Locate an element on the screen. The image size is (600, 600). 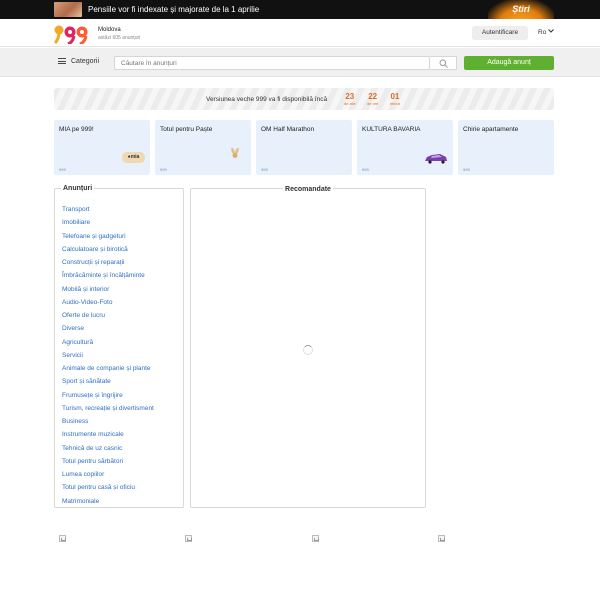
category-link: Mobilă și interior is located at coordinates (108, 289).